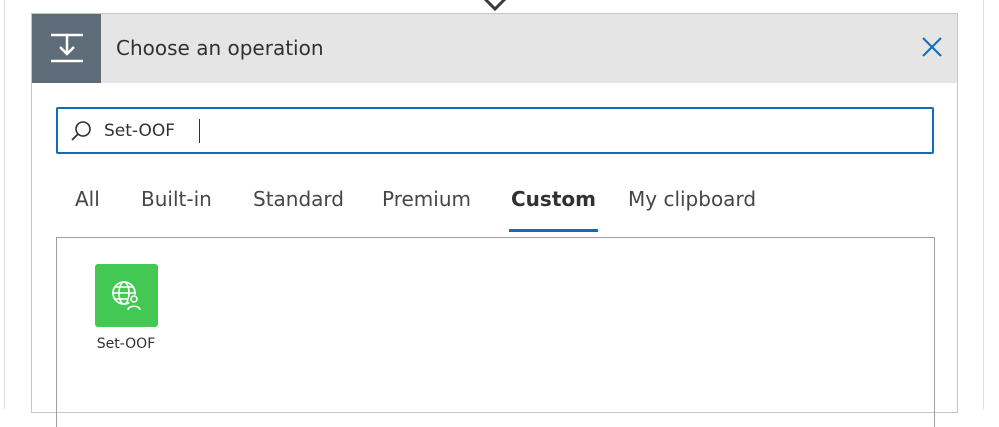  What do you see at coordinates (495, 6) in the screenshot?
I see `connector-arrow-icon` at bounding box center [495, 6].